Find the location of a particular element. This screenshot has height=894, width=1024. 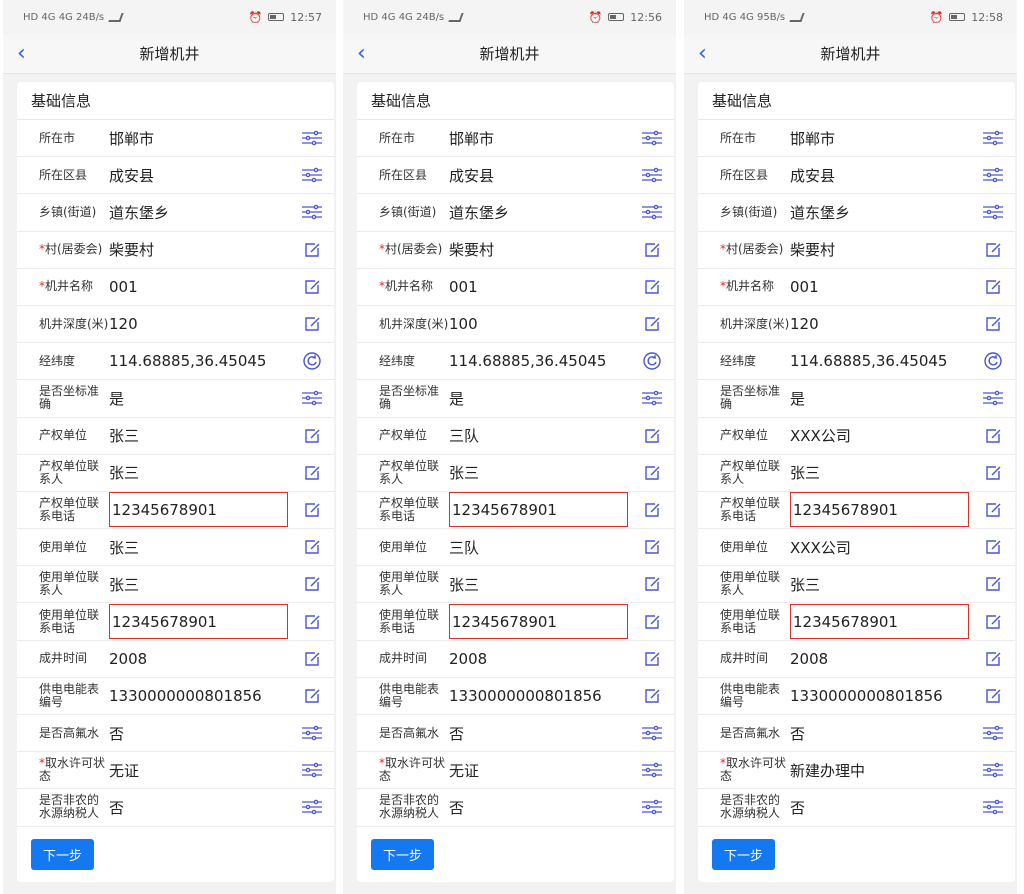

field-value: XXX公司 is located at coordinates (880, 547).